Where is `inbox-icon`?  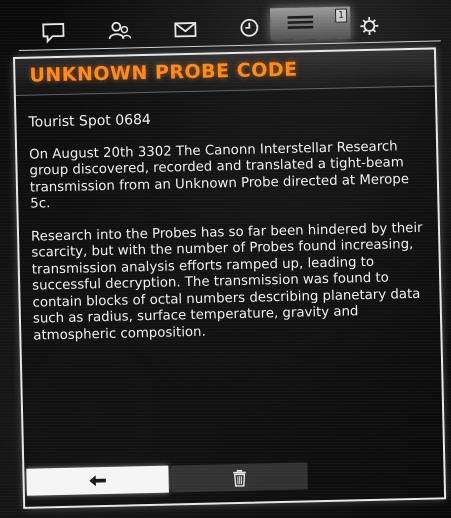
inbox-icon is located at coordinates (185, 30).